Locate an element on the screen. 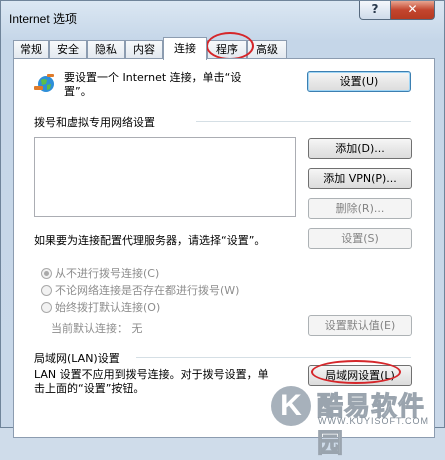 The image size is (445, 460). help-button: ? is located at coordinates (375, 10).